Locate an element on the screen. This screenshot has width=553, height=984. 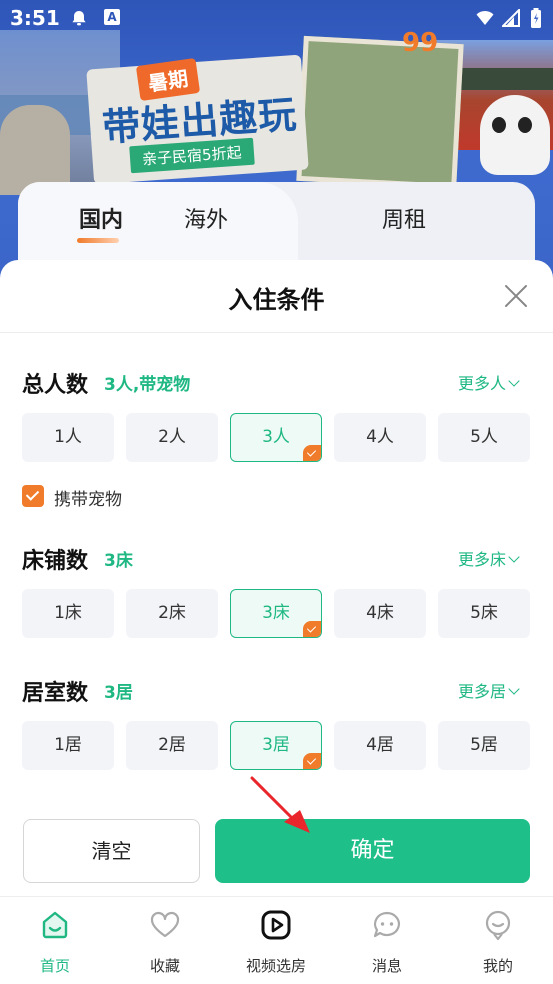
guests-option-4: 4人 is located at coordinates (380, 437).